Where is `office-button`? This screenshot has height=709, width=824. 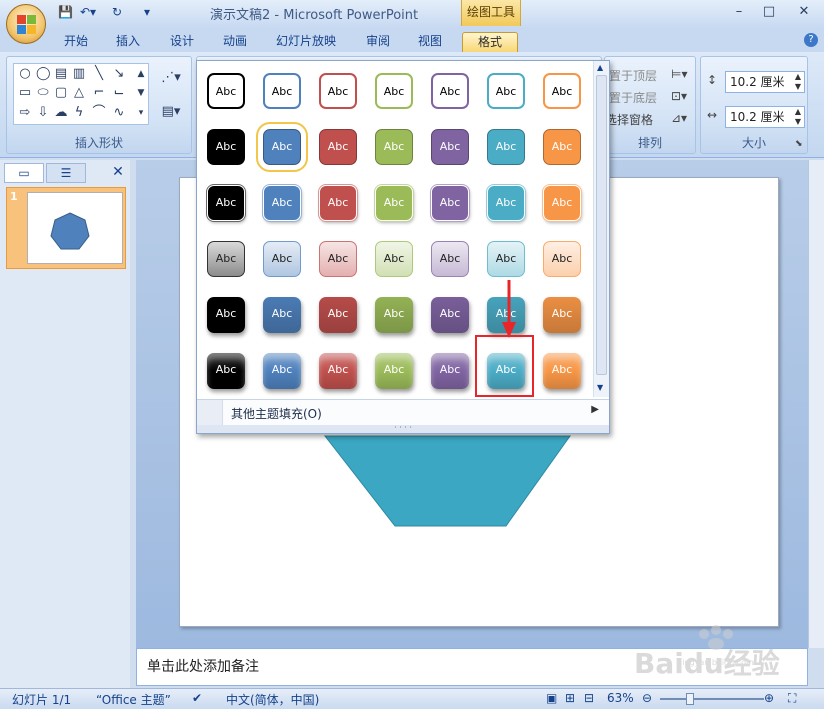
office-button is located at coordinates (26, 24).